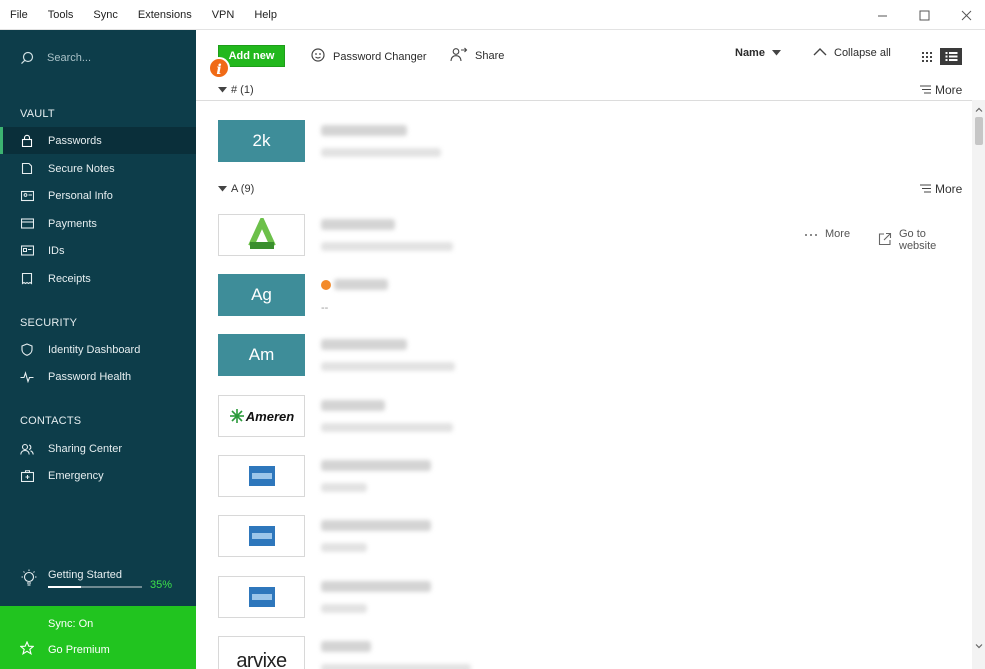 This screenshot has height=669, width=985. What do you see at coordinates (51, 421) in the screenshot?
I see `contacts-heading: CONTACTS` at bounding box center [51, 421].